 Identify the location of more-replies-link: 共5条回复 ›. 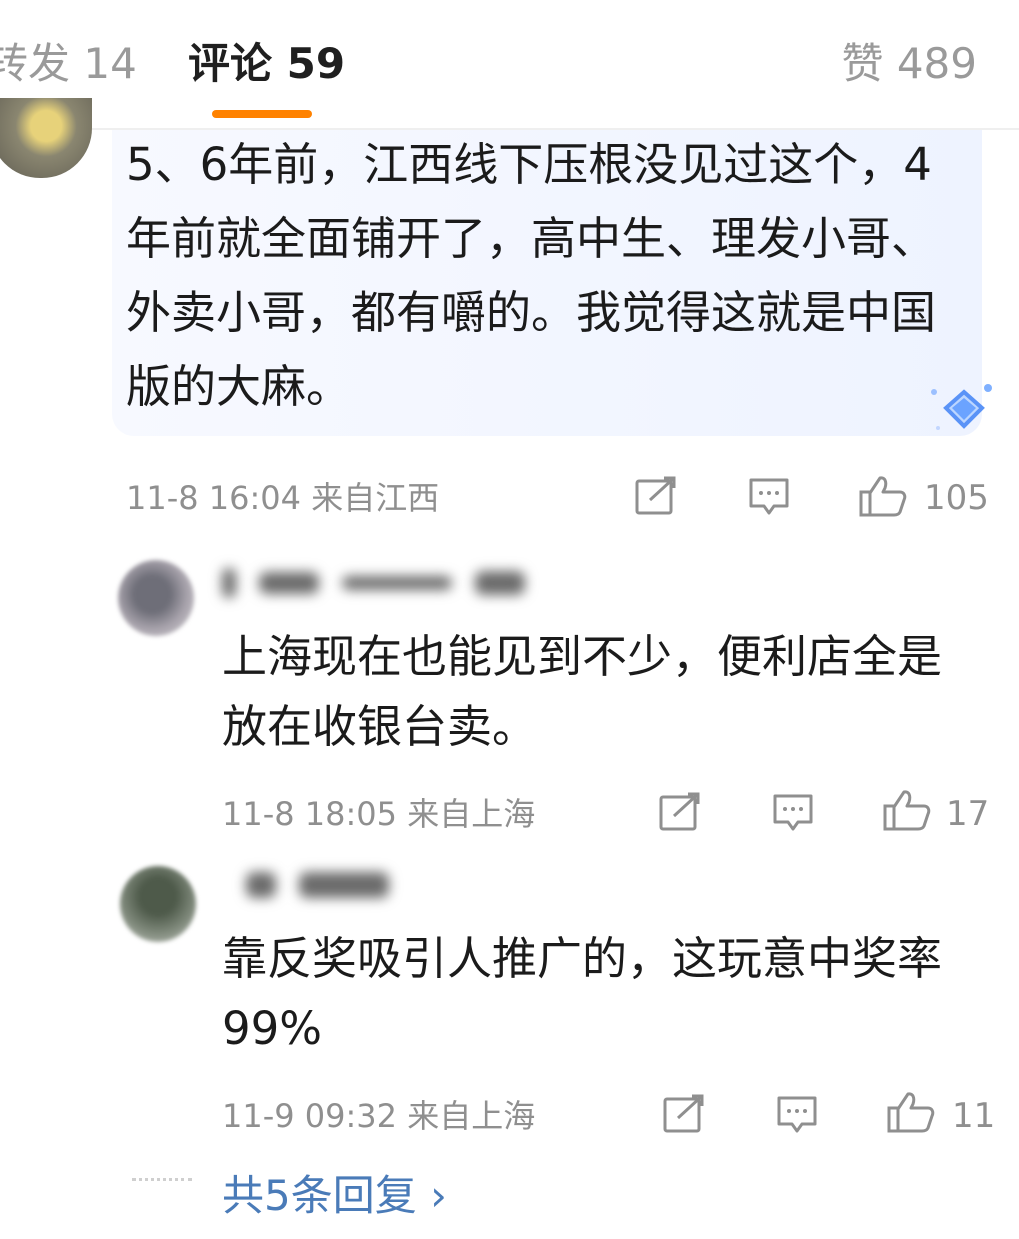
(334, 1196).